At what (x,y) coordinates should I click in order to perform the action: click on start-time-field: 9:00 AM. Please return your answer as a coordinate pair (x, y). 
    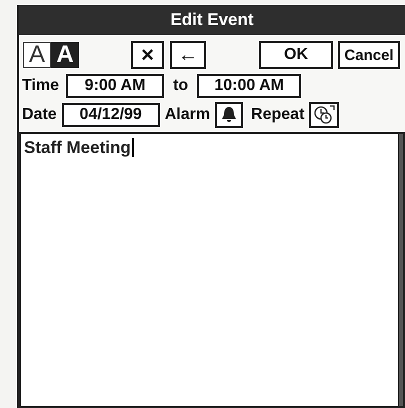
    Looking at the image, I should click on (115, 86).